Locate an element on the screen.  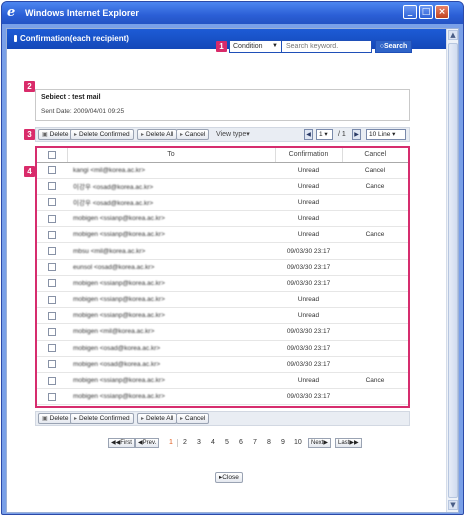
delete-button-bottom: ▣ Delete is located at coordinates (55, 418).